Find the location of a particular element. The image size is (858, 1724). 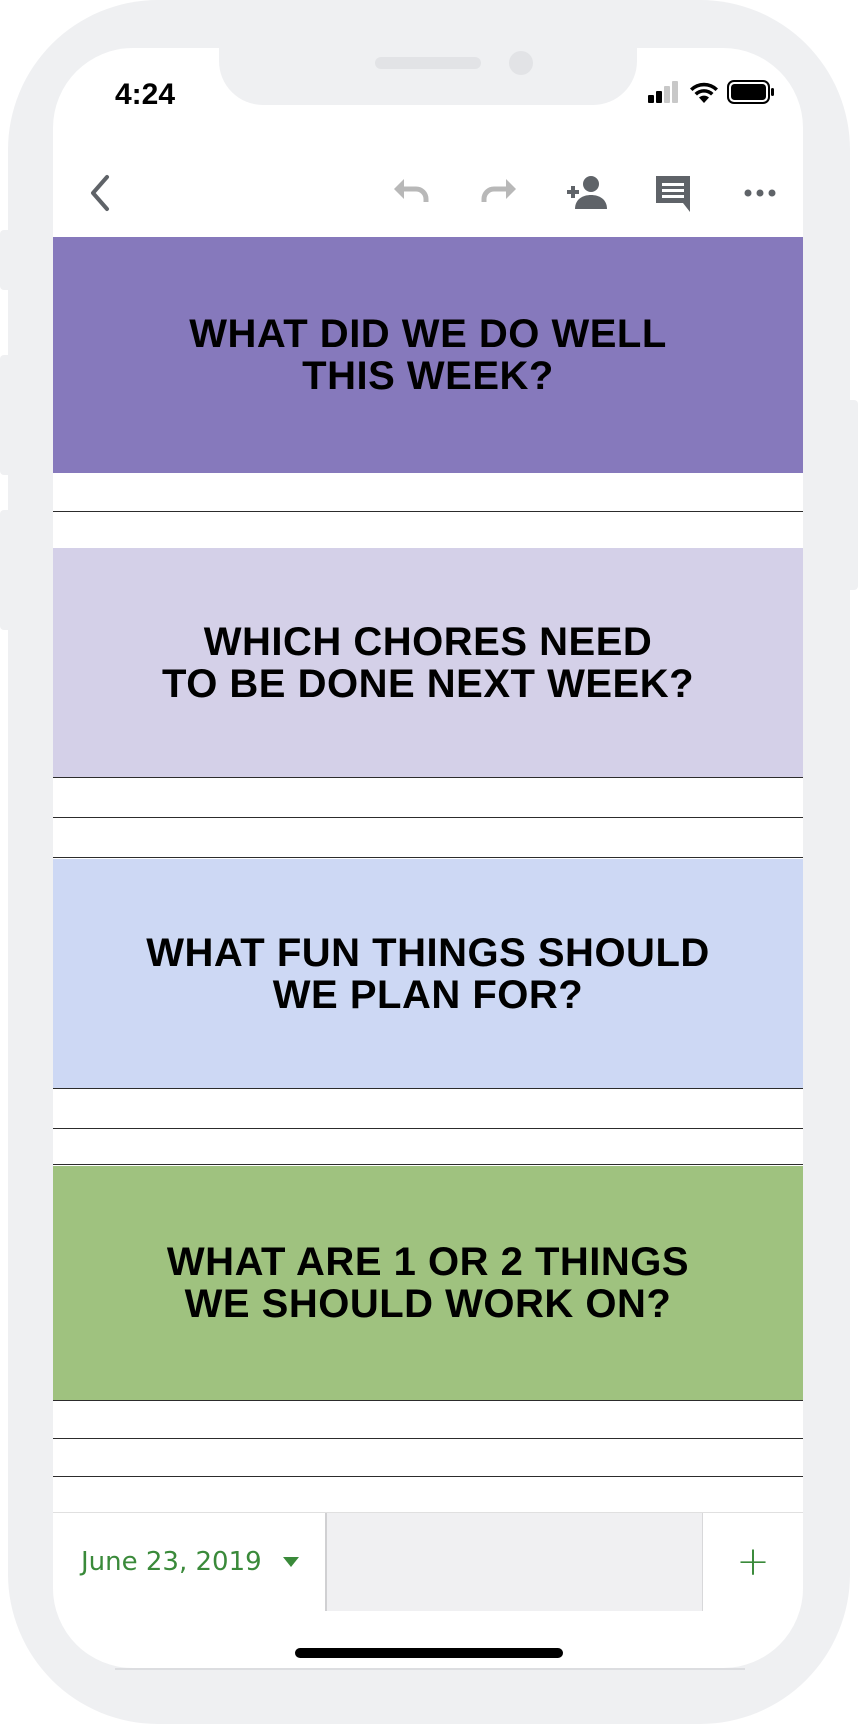

section-title: WHAT FUN THINGS SHOULD WE PLAN FOR? is located at coordinates (428, 973).